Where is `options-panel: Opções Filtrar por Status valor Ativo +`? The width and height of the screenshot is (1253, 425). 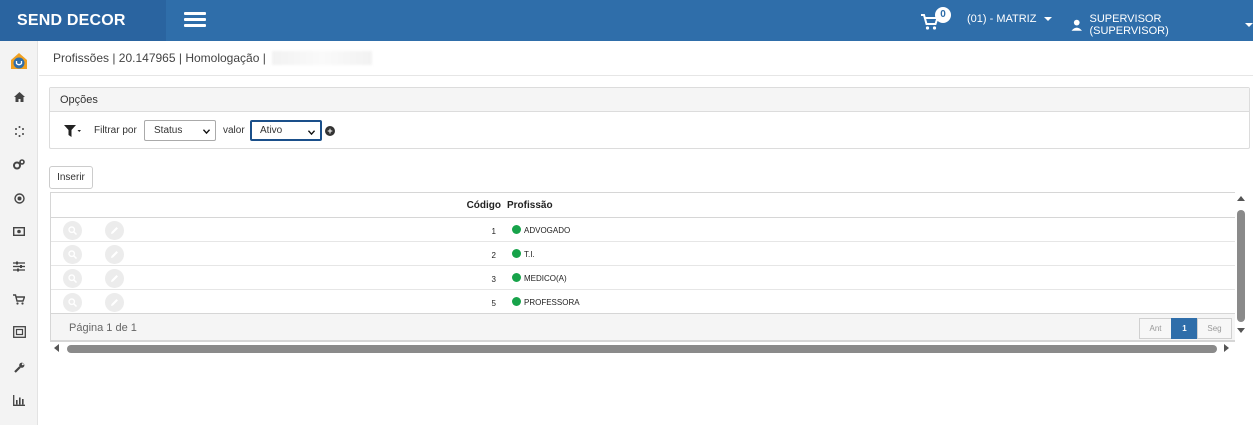 options-panel: Opções Filtrar por Status valor Ativo + is located at coordinates (649, 118).